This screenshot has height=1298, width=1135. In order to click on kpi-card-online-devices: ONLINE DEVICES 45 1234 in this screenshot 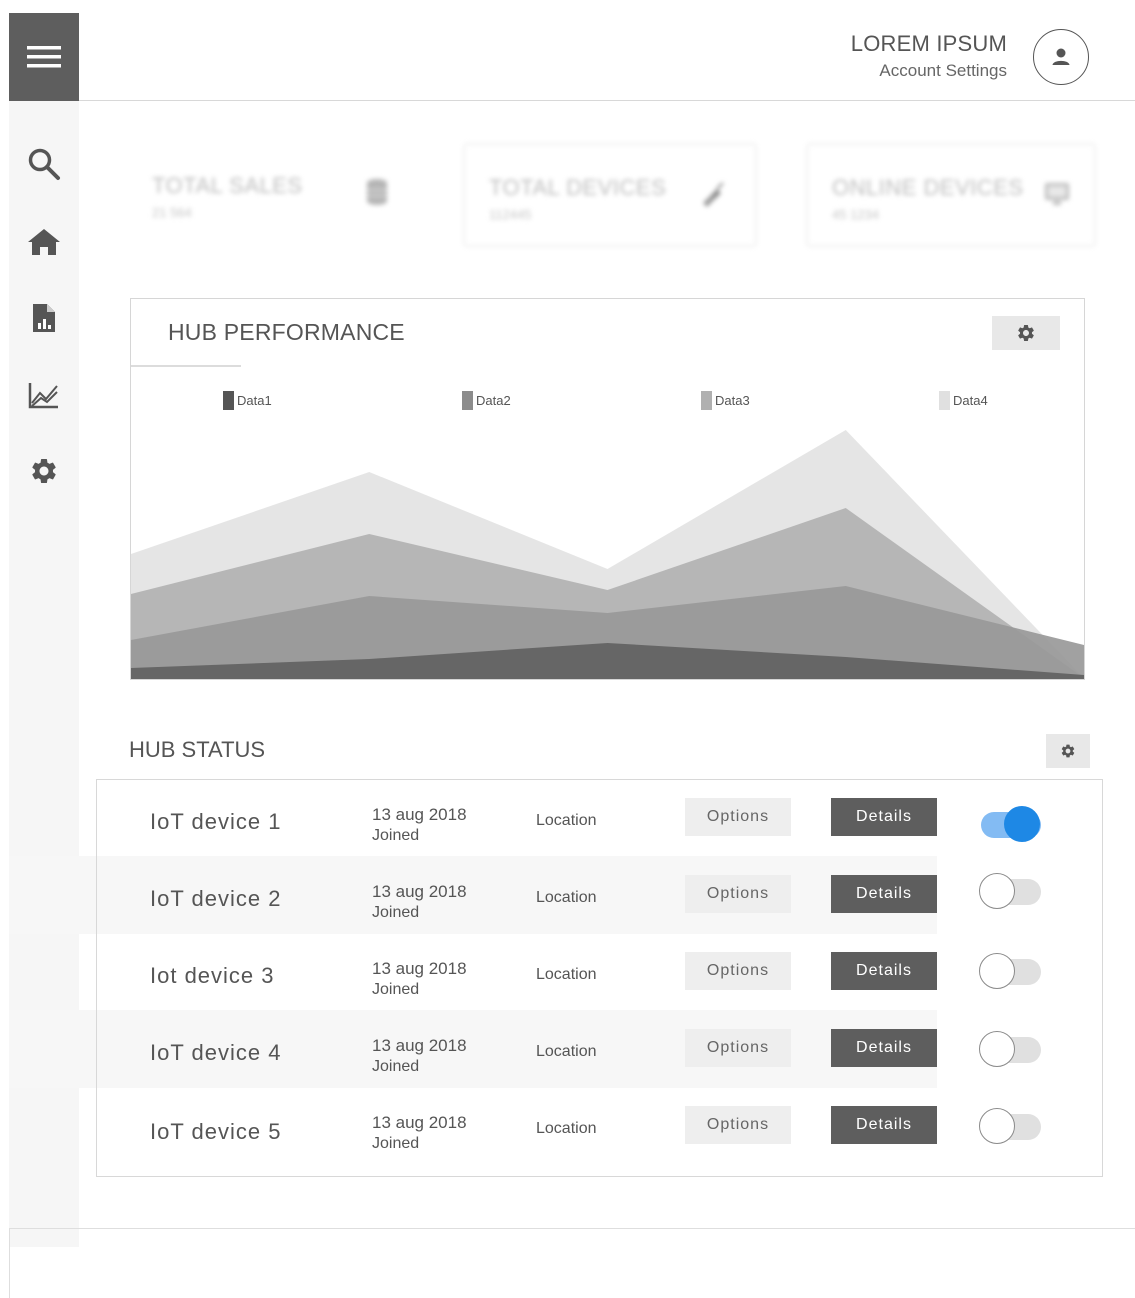, I will do `click(951, 195)`.